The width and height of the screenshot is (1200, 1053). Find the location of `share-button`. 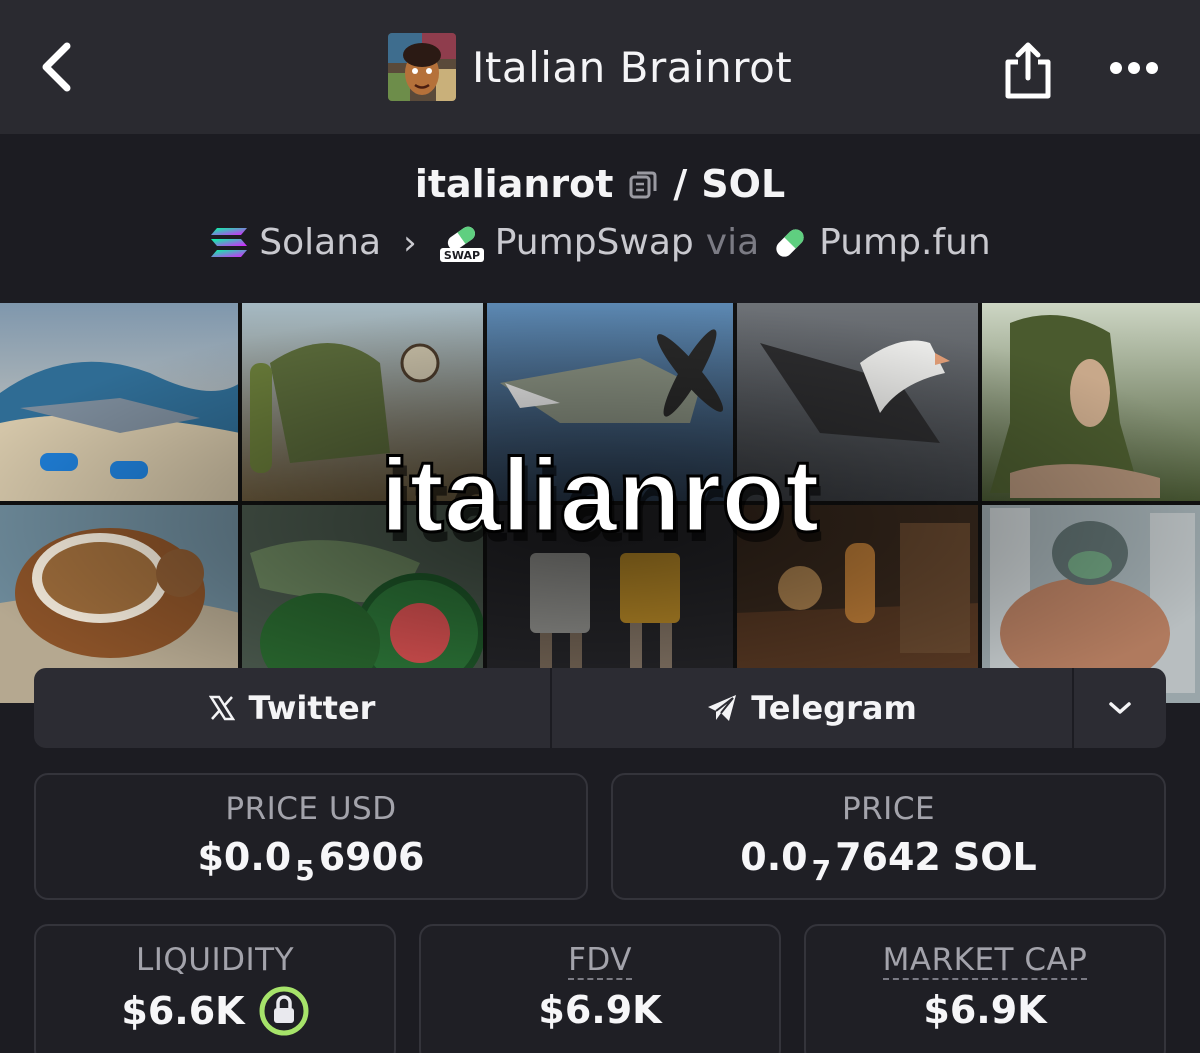

share-button is located at coordinates (1028, 70).